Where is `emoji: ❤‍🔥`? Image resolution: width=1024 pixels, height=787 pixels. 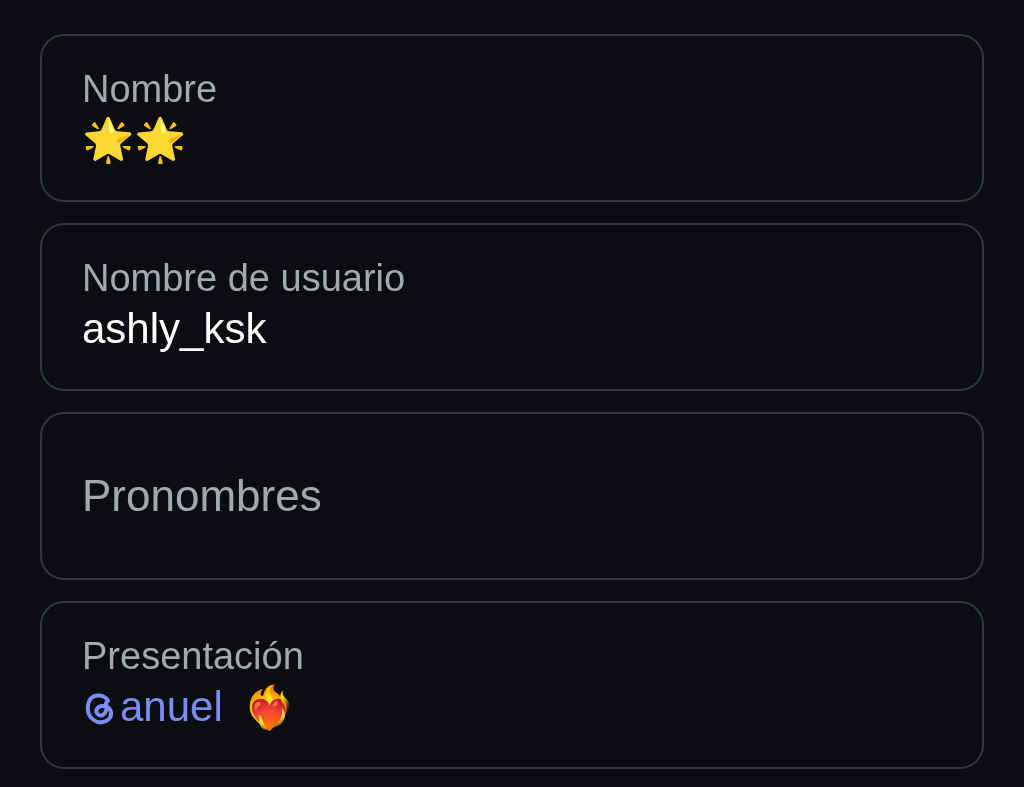 emoji: ❤‍🔥 is located at coordinates (268, 707).